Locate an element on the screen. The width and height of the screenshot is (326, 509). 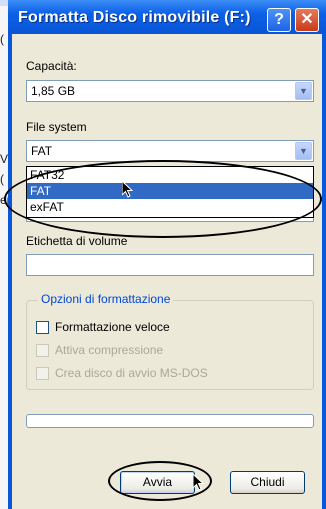
help-button: ? is located at coordinates (279, 20).